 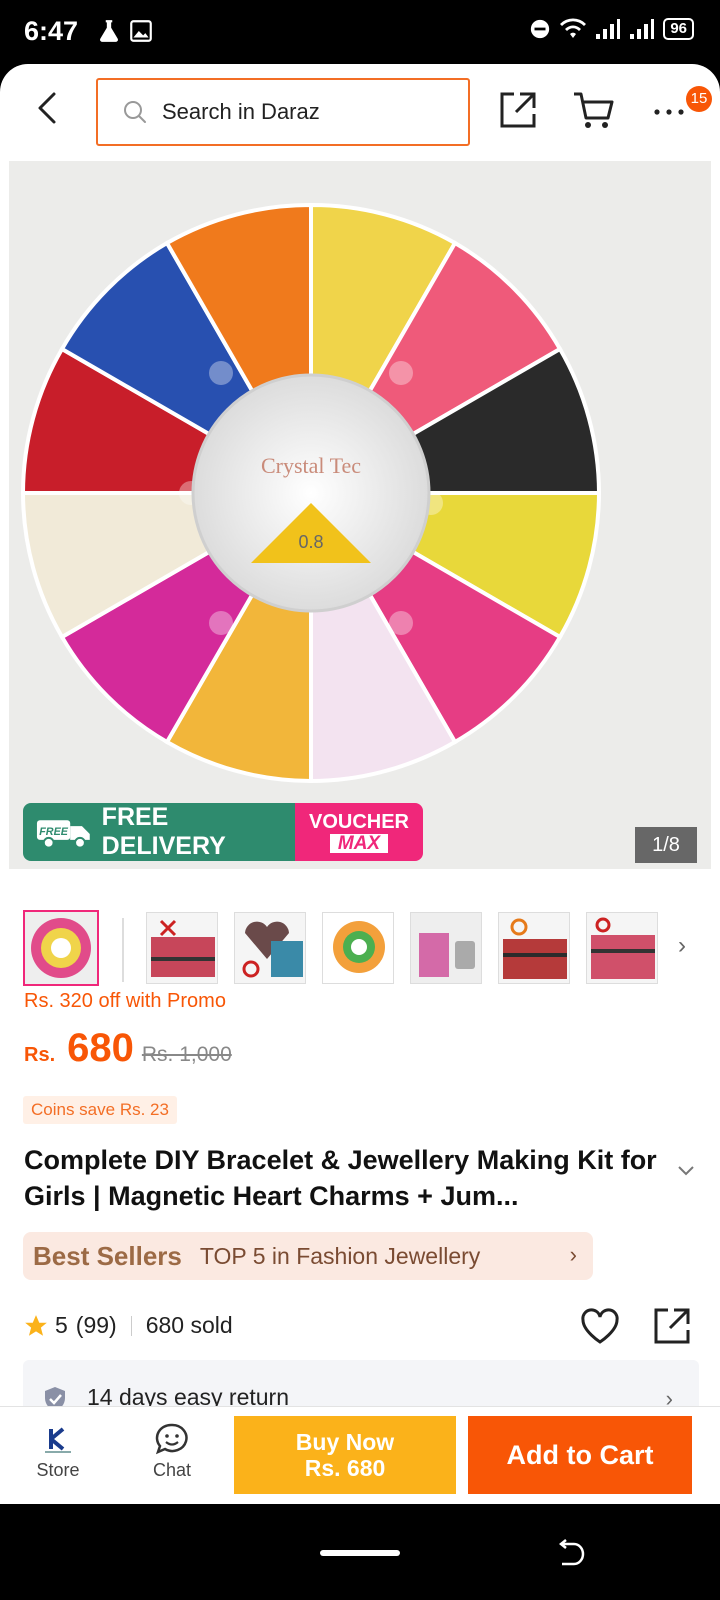 What do you see at coordinates (123, 950) in the screenshot?
I see `thumbnail-separator` at bounding box center [123, 950].